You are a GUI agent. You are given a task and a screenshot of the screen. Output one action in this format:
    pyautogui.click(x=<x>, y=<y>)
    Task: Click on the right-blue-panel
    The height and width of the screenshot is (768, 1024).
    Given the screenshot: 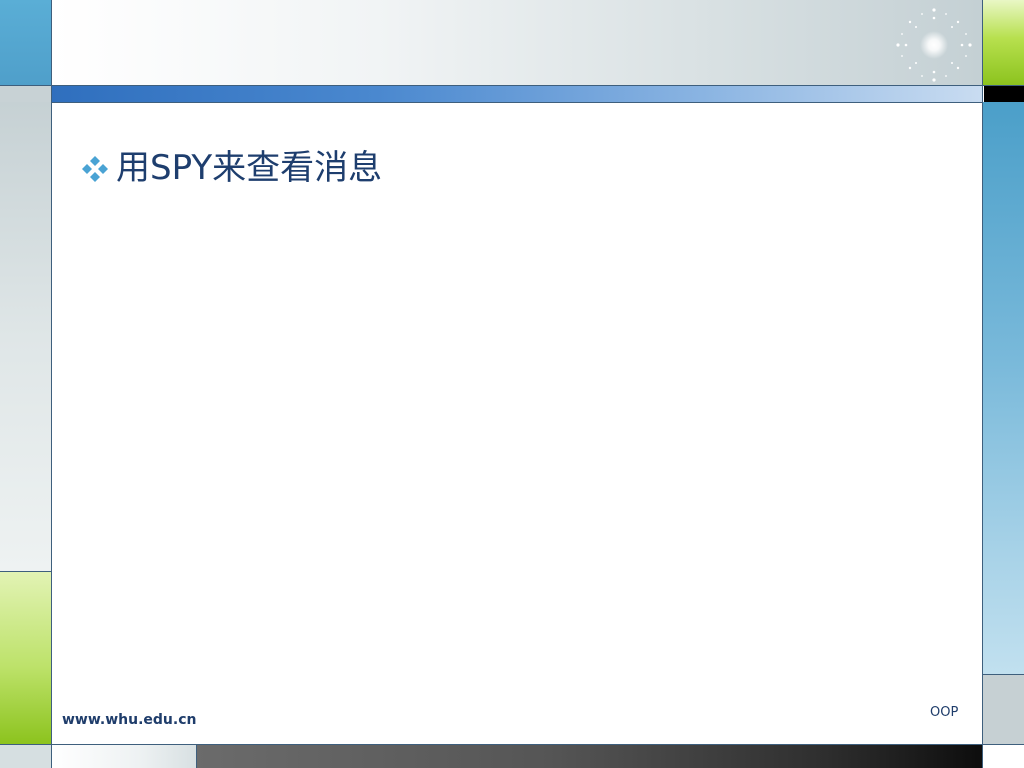 What is the action you would take?
    pyautogui.click(x=1003, y=388)
    